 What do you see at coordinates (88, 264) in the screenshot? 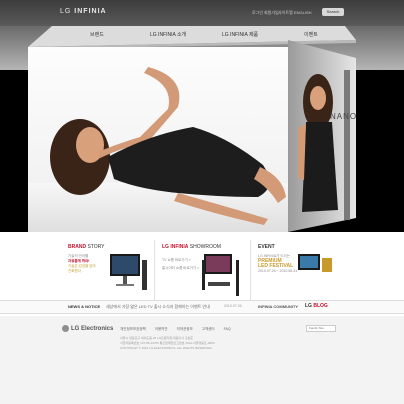
I see `brand-story-copy: 기술의 언어를 자유롭게 하라! 기술은 감성을 담아 진화한다` at bounding box center [88, 264].